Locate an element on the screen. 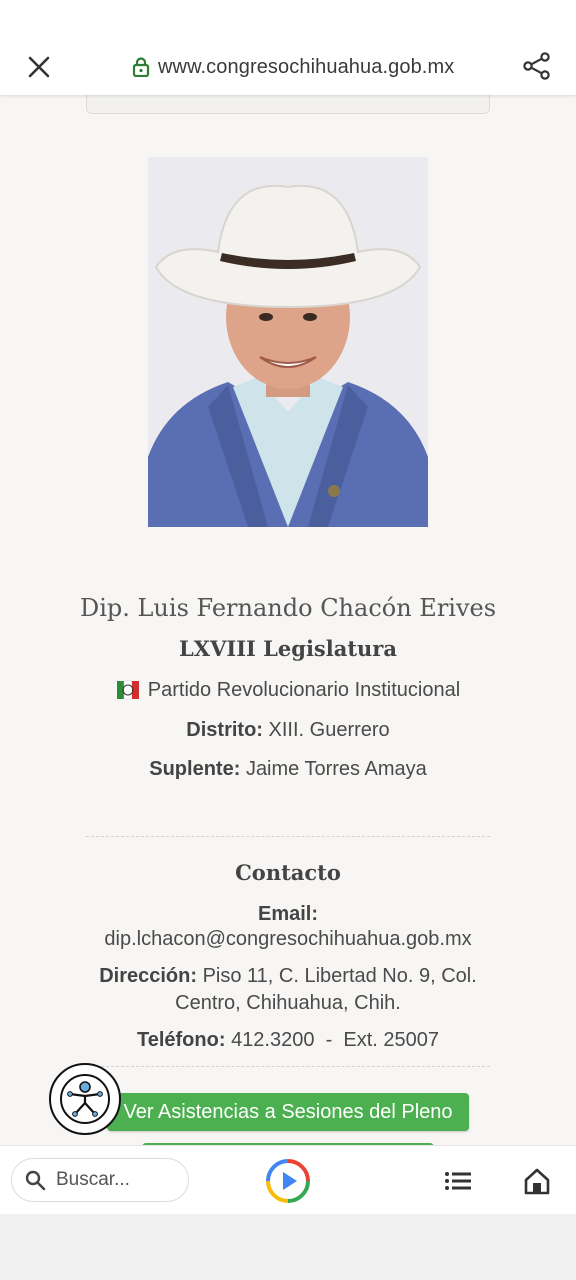 The width and height of the screenshot is (576, 1280). direccion-label: Dirección: is located at coordinates (148, 976).